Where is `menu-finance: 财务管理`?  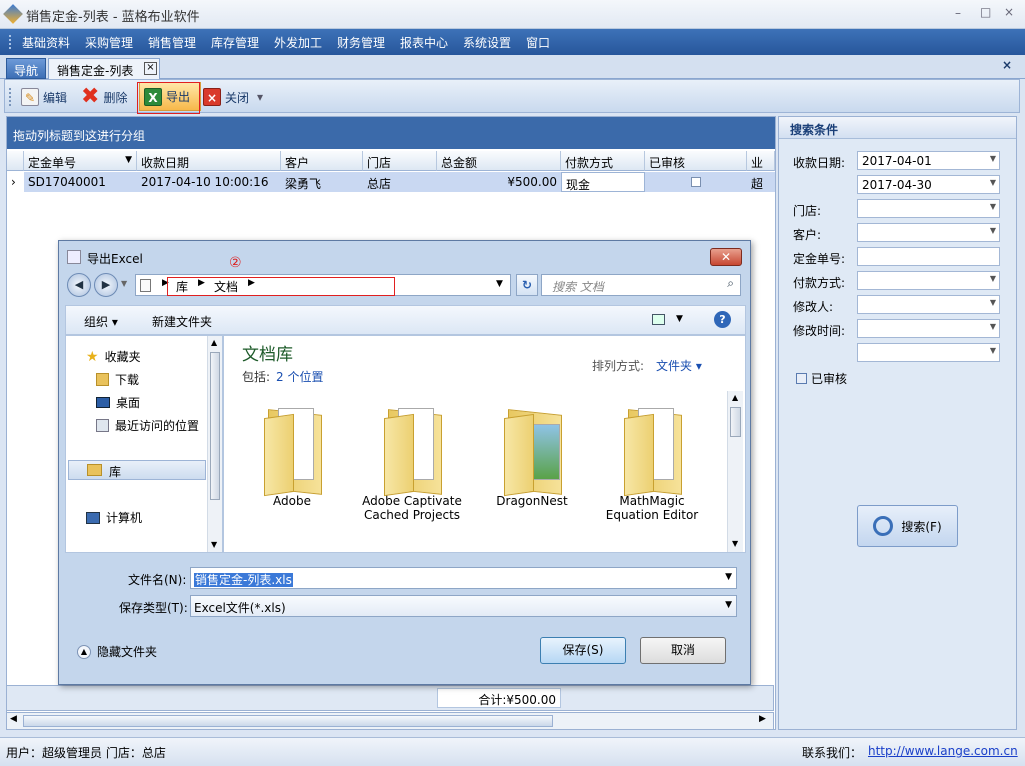 menu-finance: 财务管理 is located at coordinates (361, 42).